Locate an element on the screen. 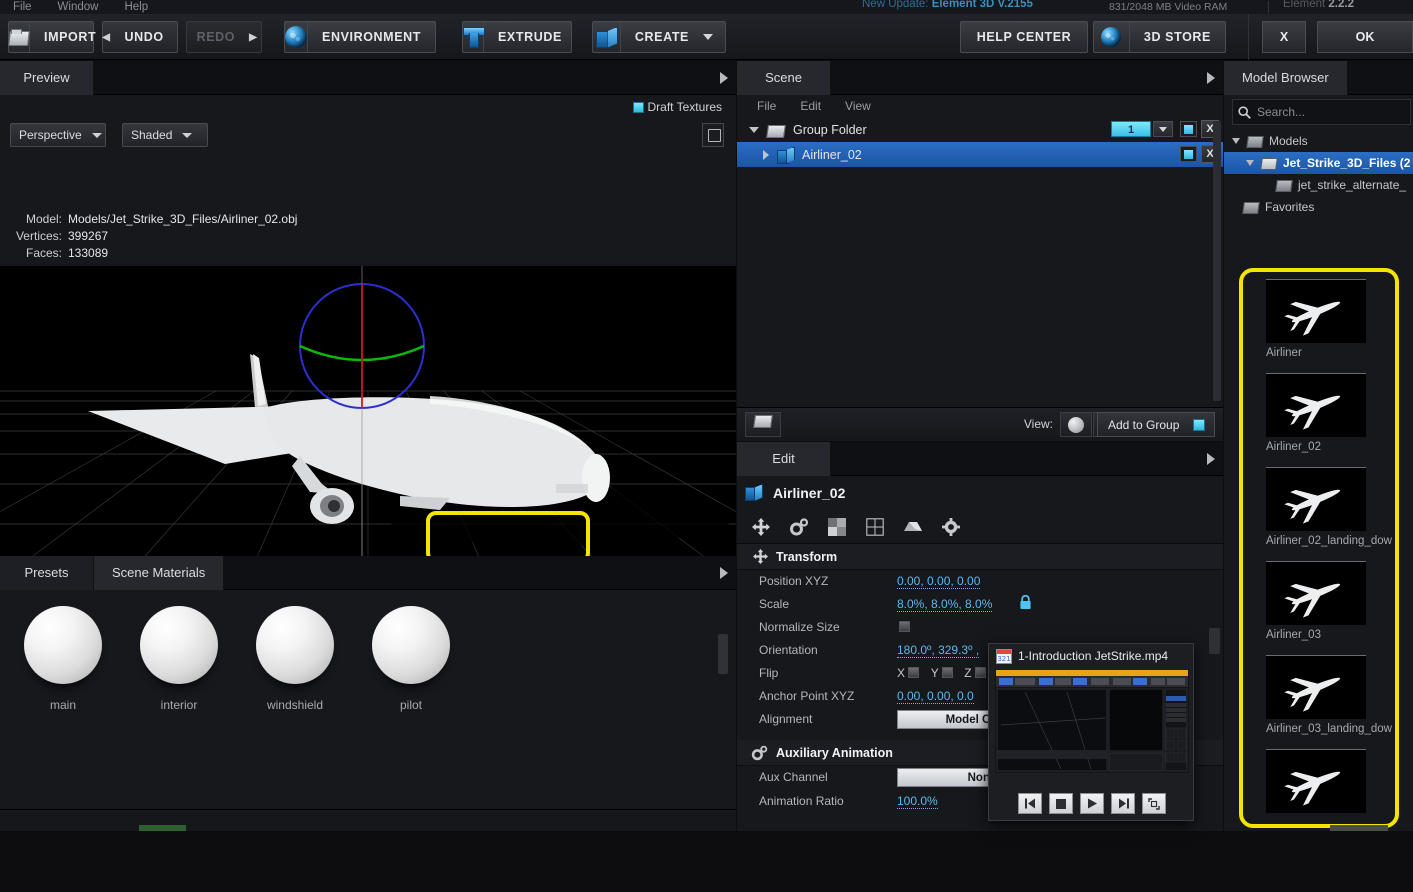 The width and height of the screenshot is (1413, 892). scene-menu-edit: Edit is located at coordinates (810, 106).